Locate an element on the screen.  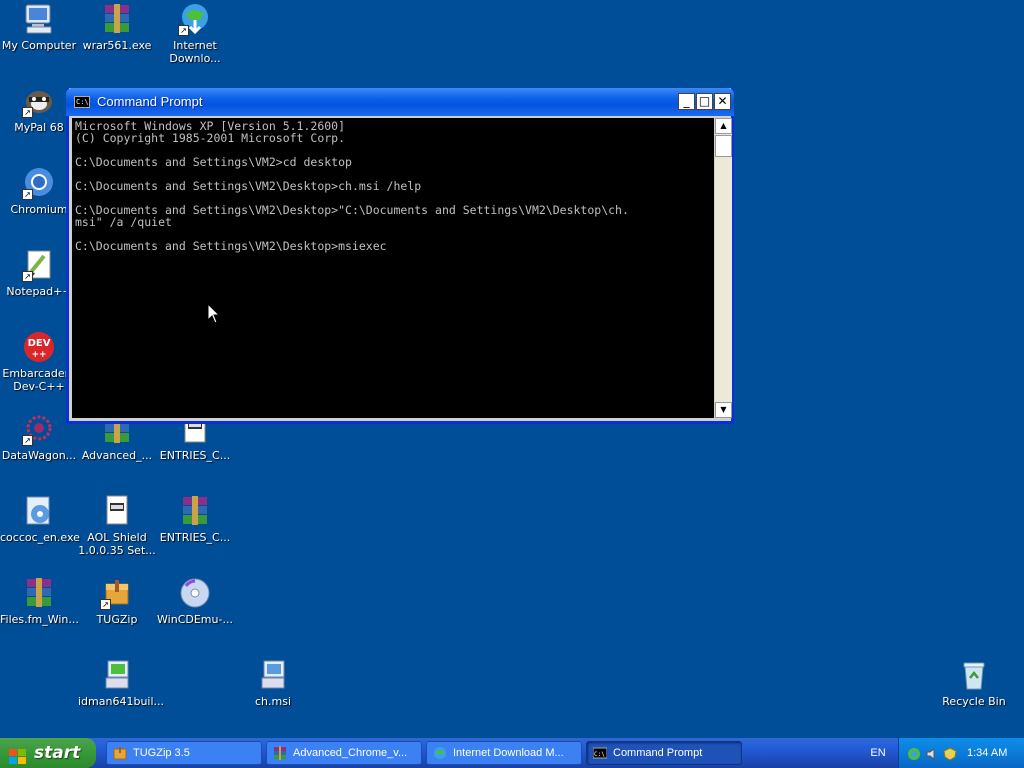
start-button: start is located at coordinates (48, 753).